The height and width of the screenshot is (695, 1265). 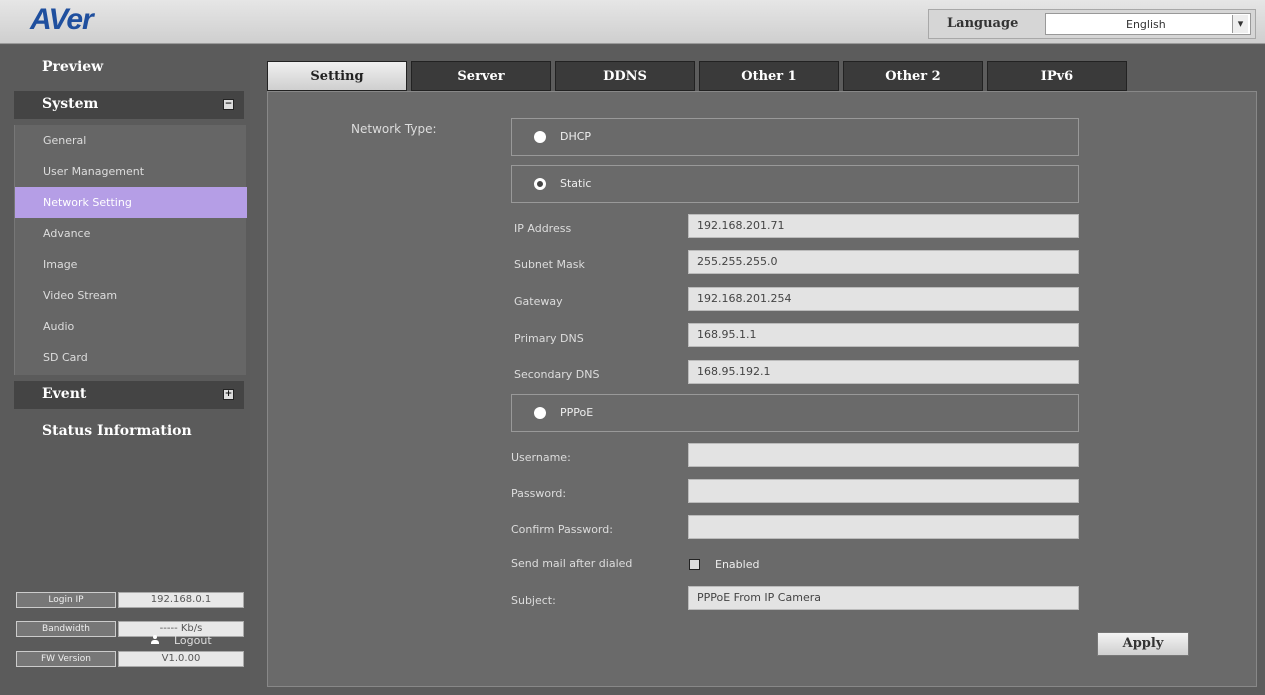 What do you see at coordinates (795, 137) in the screenshot?
I see `dhcp-option: DHCP` at bounding box center [795, 137].